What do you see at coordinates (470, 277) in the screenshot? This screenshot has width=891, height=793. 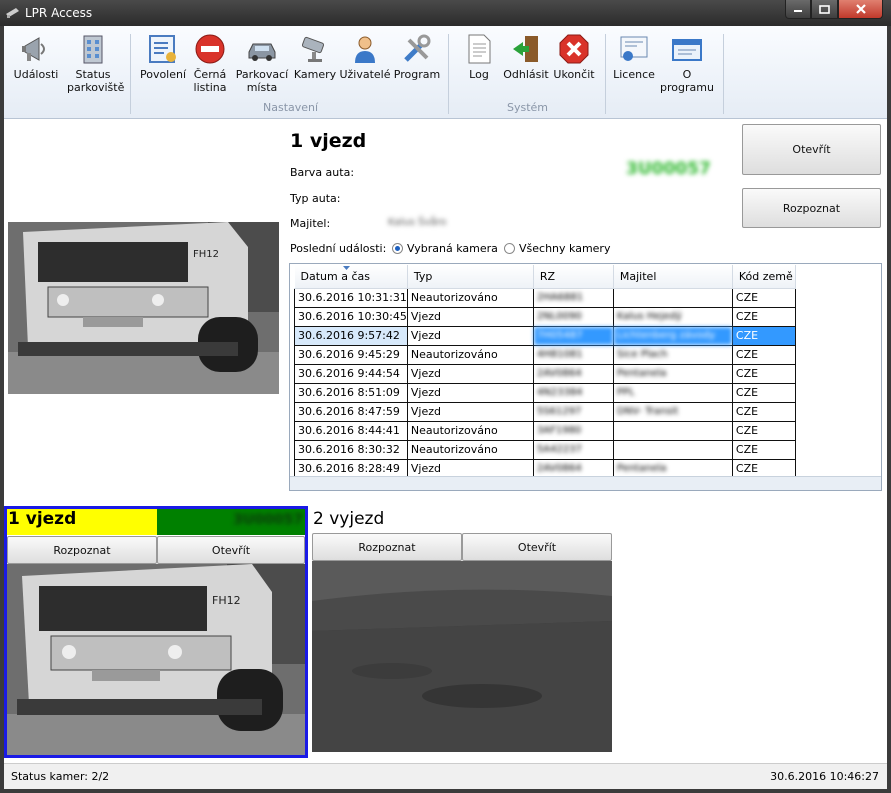 I see `column-header-type: Typ` at bounding box center [470, 277].